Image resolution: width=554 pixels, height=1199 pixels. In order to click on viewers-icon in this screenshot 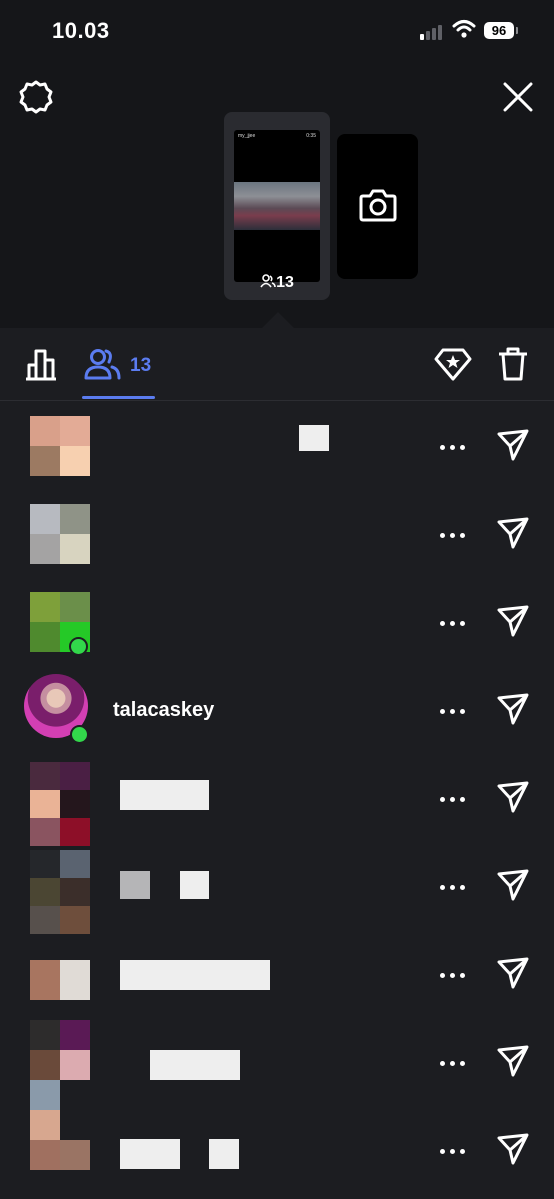, I will do `click(103, 364)`.